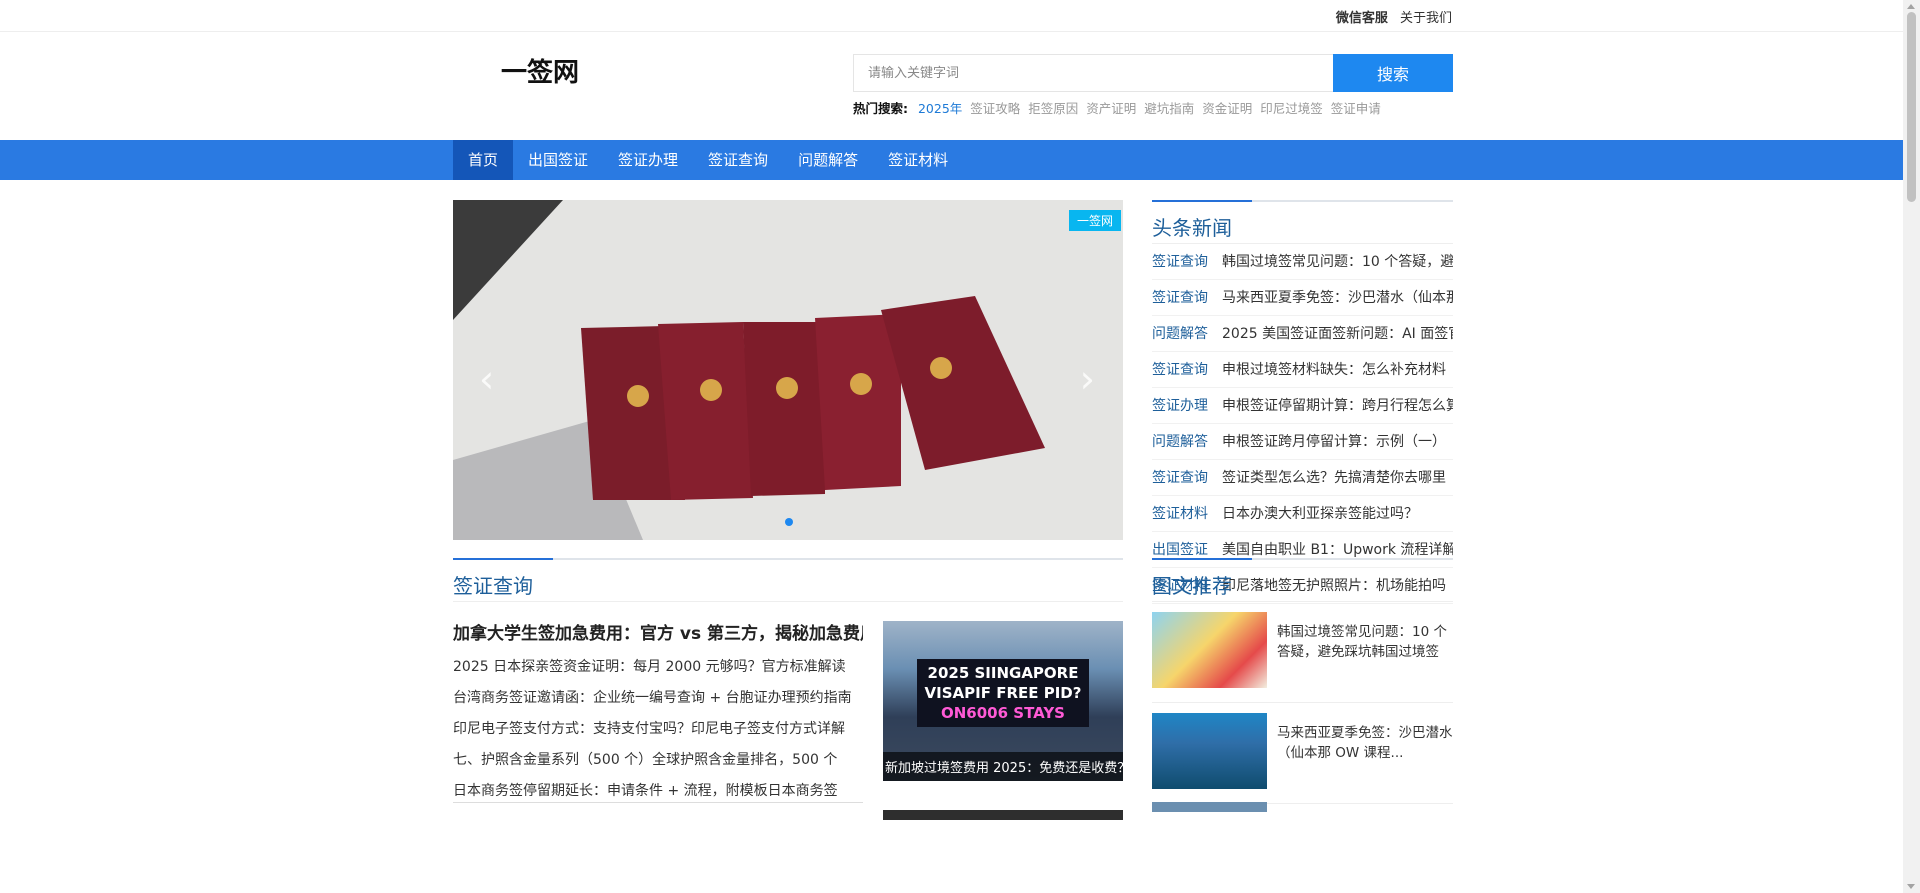 The width and height of the screenshot is (1920, 893). What do you see at coordinates (1334, 442) in the screenshot?
I see `news-title: 申根签证跨月停留计算：示例（一）` at bounding box center [1334, 442].